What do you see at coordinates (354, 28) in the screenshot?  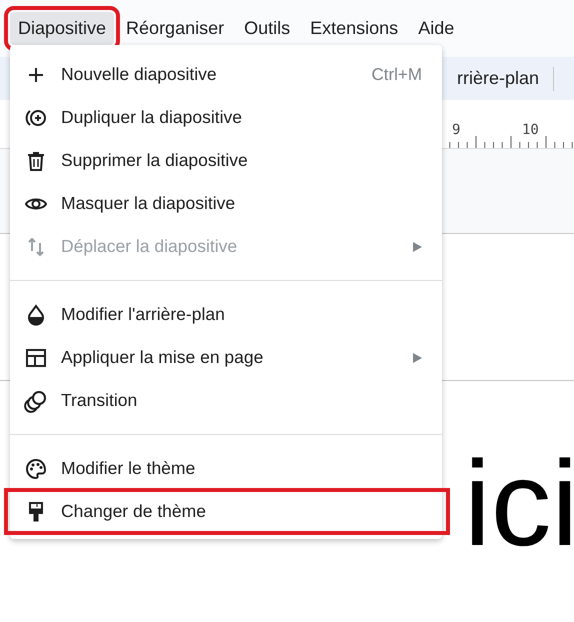 I see `menu-bar-item: Extensions` at bounding box center [354, 28].